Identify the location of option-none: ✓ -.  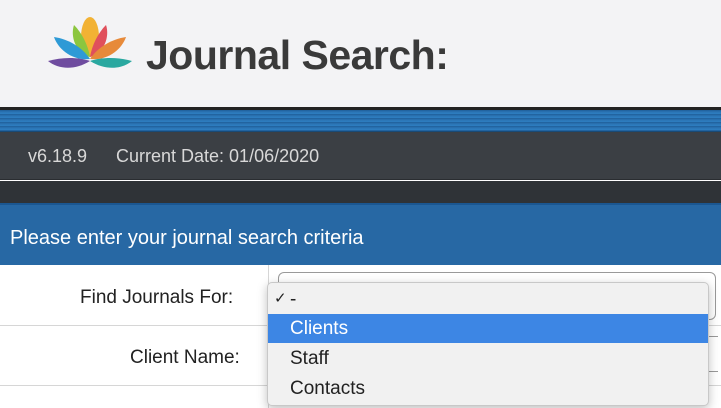
(488, 299).